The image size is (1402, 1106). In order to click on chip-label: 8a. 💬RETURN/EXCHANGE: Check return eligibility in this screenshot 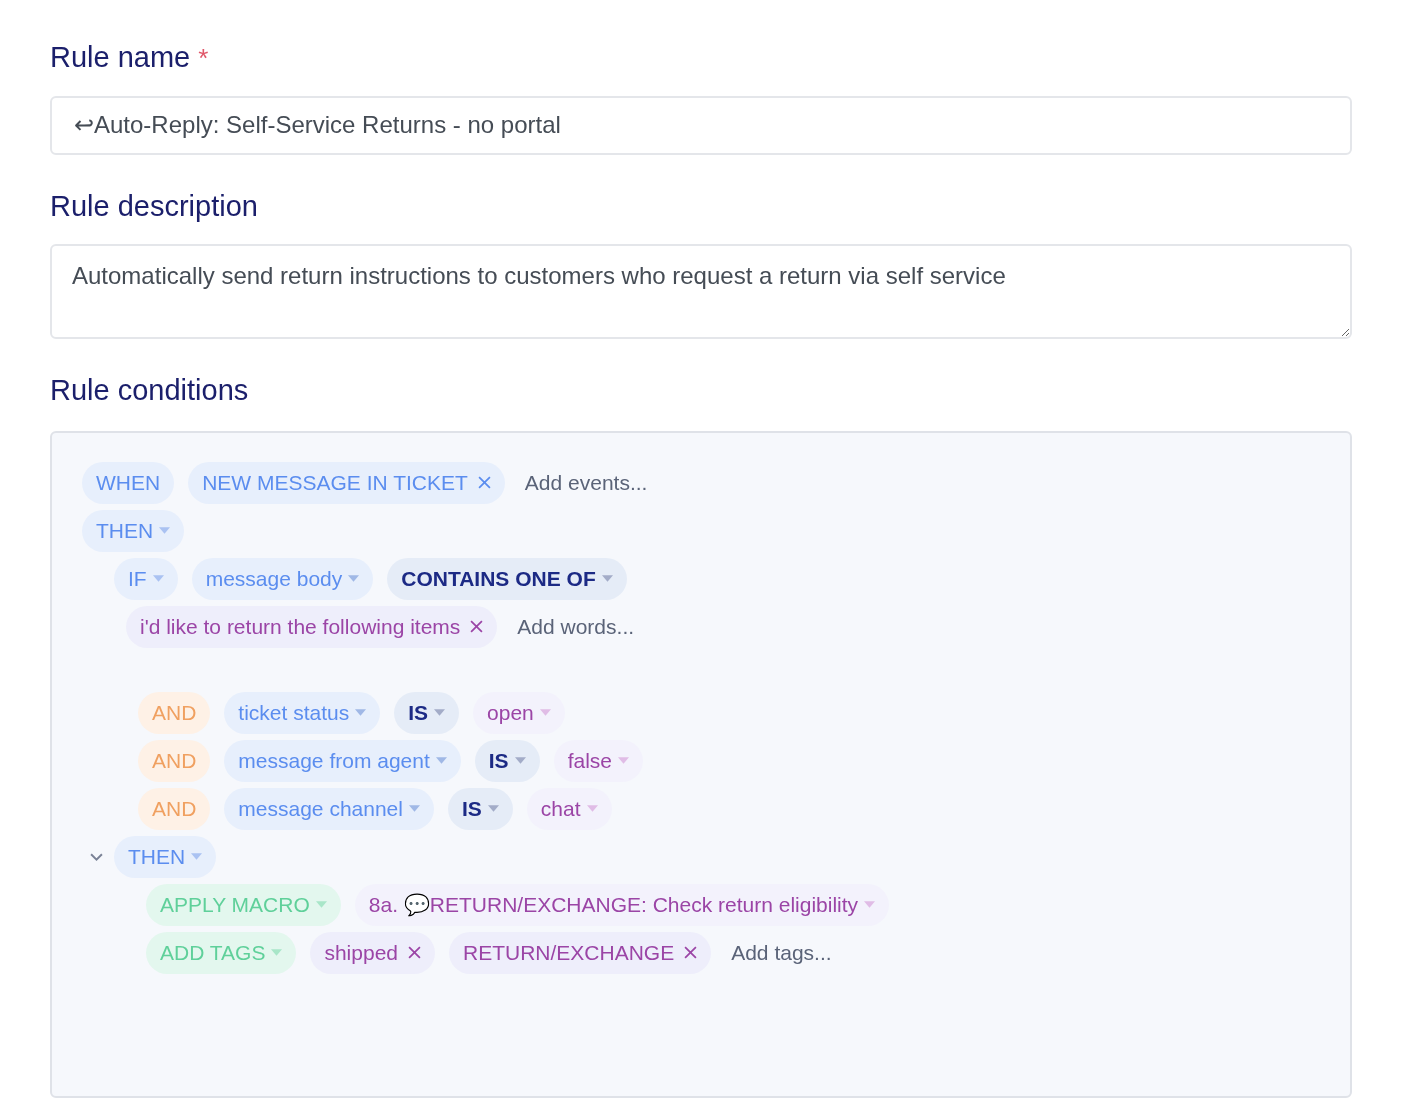, I will do `click(613, 905)`.